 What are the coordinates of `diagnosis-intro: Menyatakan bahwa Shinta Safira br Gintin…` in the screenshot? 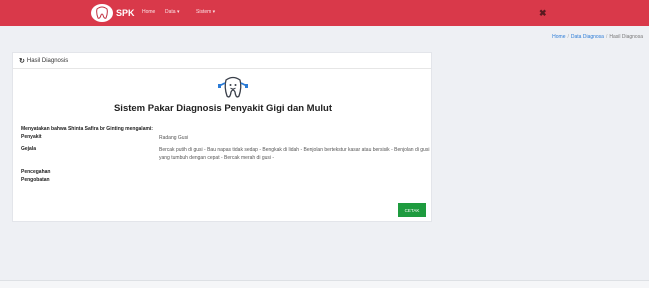 It's located at (87, 129).